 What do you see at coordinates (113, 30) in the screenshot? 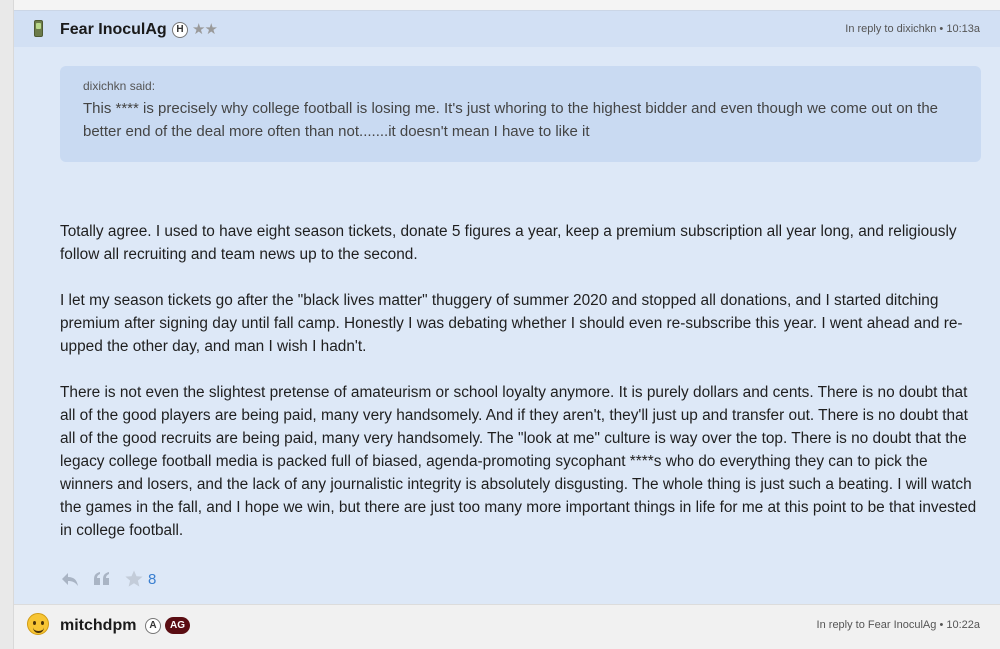
I see `post-username: Fear InoculAg` at bounding box center [113, 30].